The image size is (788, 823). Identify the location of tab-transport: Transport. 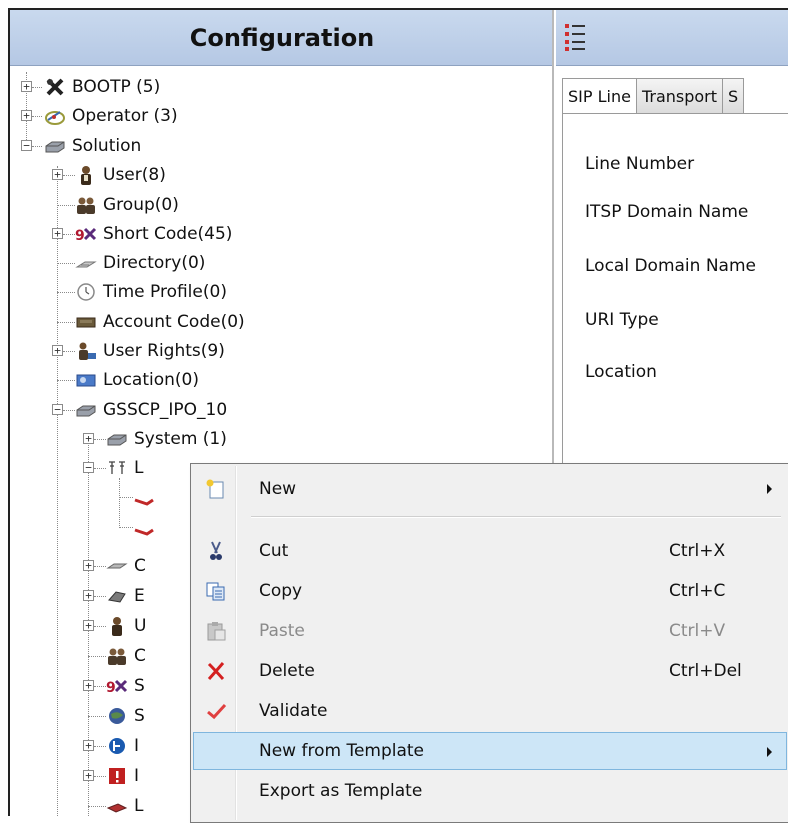
(679, 96).